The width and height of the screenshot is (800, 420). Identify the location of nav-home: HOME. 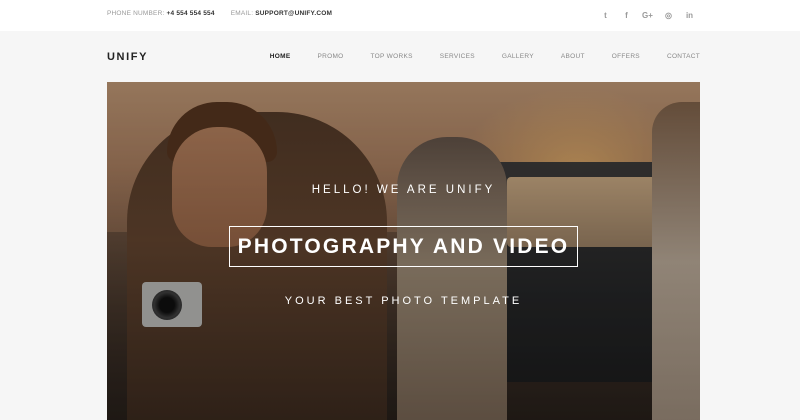
(280, 56).